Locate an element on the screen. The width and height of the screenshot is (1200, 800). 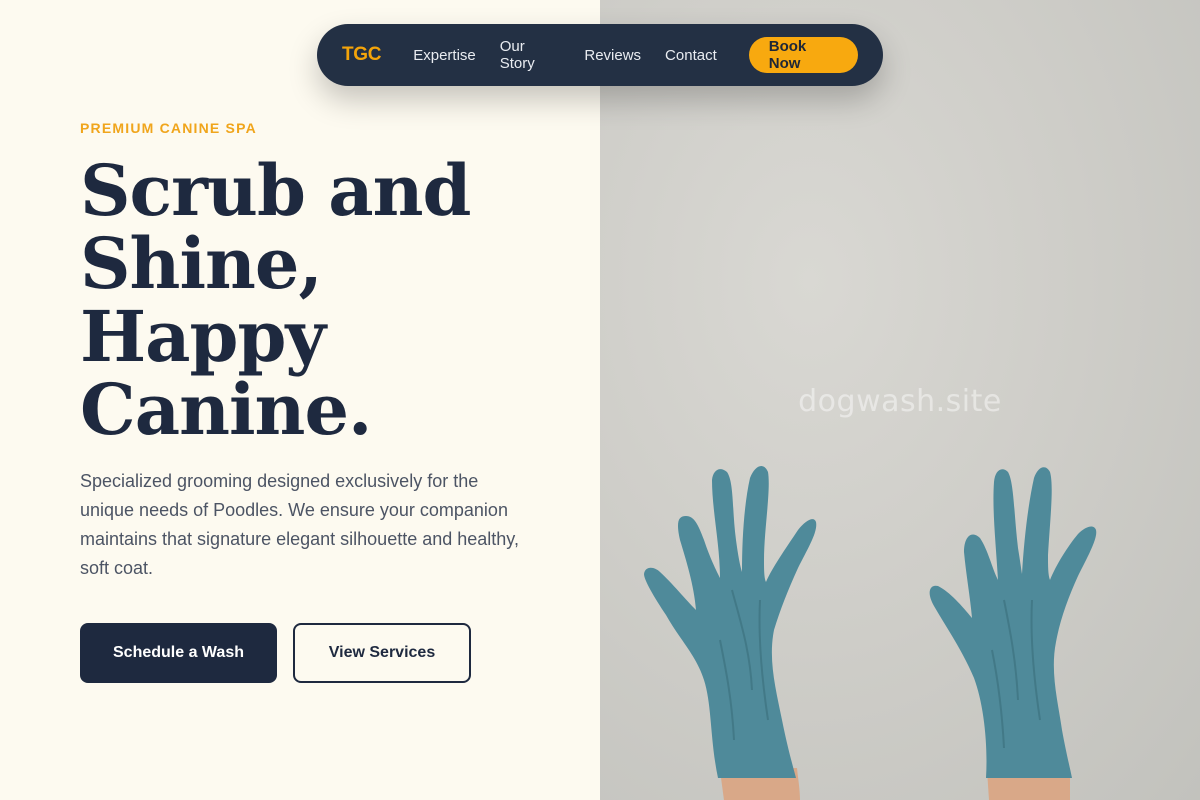
book-now-button: Book Now is located at coordinates (803, 55).